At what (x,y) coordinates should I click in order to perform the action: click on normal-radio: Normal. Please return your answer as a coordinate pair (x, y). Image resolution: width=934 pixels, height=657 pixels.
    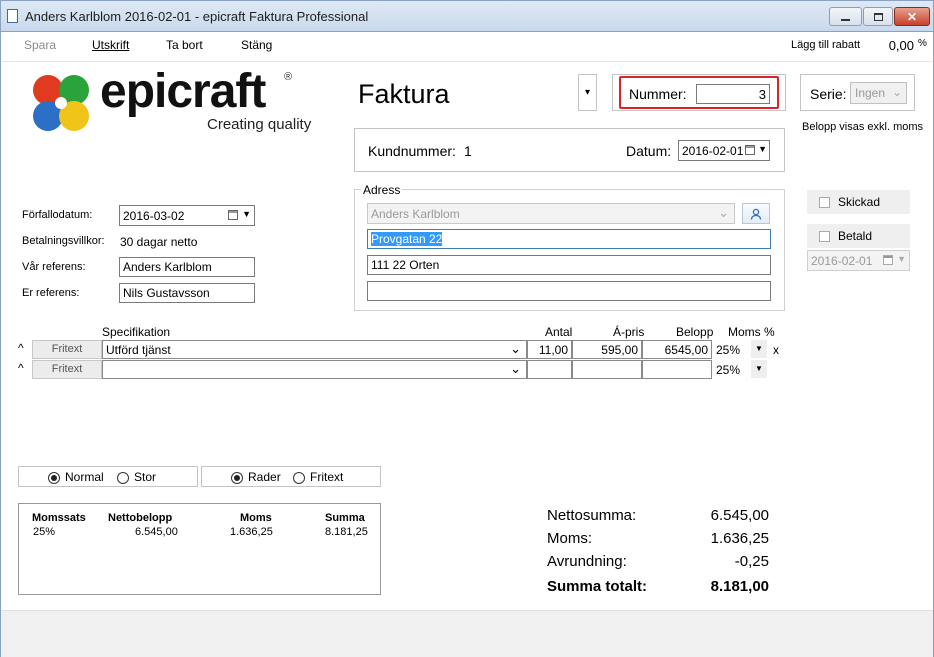
    Looking at the image, I should click on (76, 477).